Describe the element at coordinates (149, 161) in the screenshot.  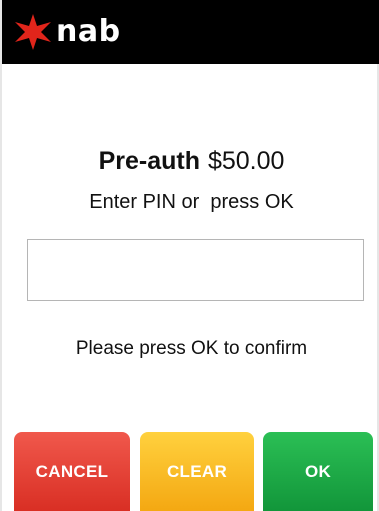
I see `transaction-type: Pre-auth` at that location.